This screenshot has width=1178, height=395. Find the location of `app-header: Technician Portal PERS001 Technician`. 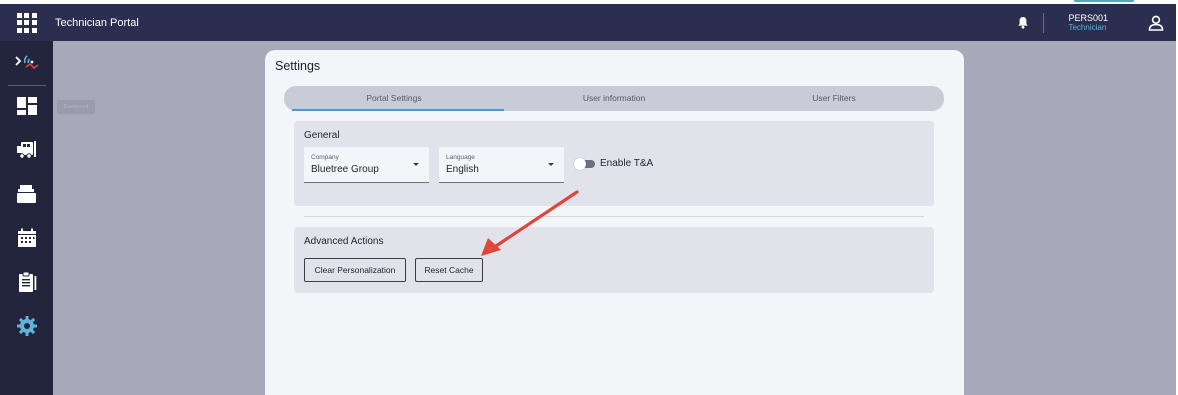

app-header: Technician Portal PERS001 Technician is located at coordinates (588, 22).